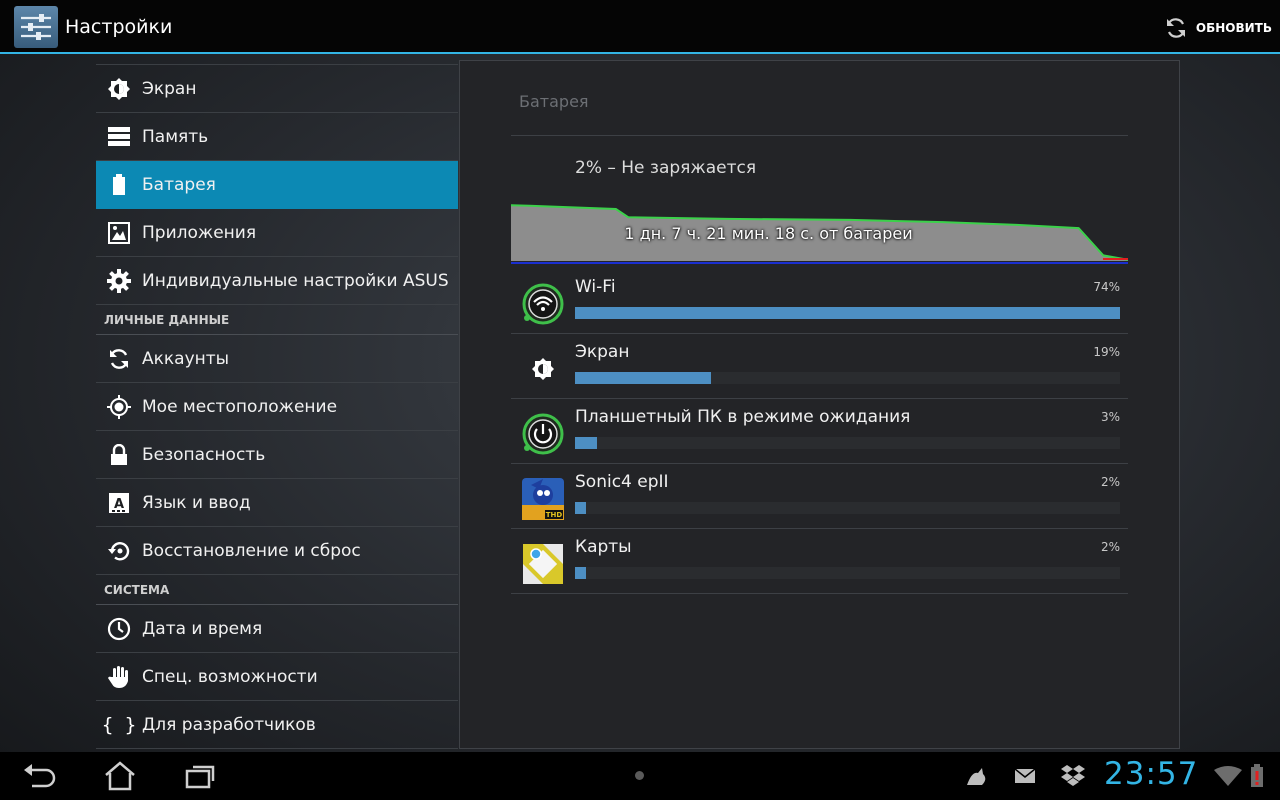 This screenshot has height=800, width=1280. I want to click on hand-icon, so click(119, 677).